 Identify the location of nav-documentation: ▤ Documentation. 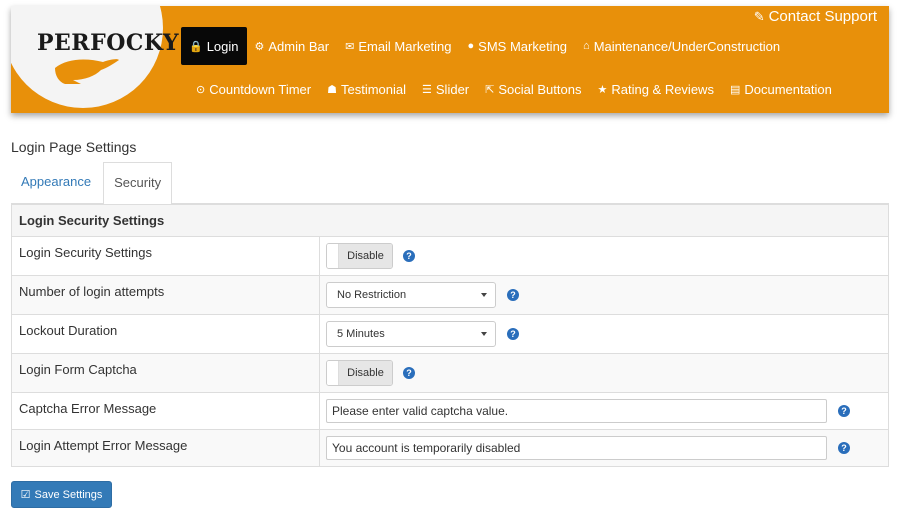
(781, 89).